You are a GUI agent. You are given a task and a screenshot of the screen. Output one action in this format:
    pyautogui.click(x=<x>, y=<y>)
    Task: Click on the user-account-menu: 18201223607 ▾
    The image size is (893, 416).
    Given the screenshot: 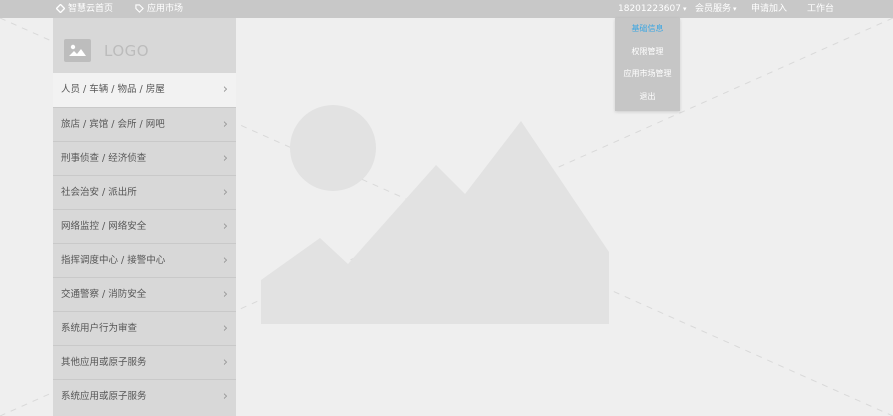 What is the action you would take?
    pyautogui.click(x=652, y=9)
    